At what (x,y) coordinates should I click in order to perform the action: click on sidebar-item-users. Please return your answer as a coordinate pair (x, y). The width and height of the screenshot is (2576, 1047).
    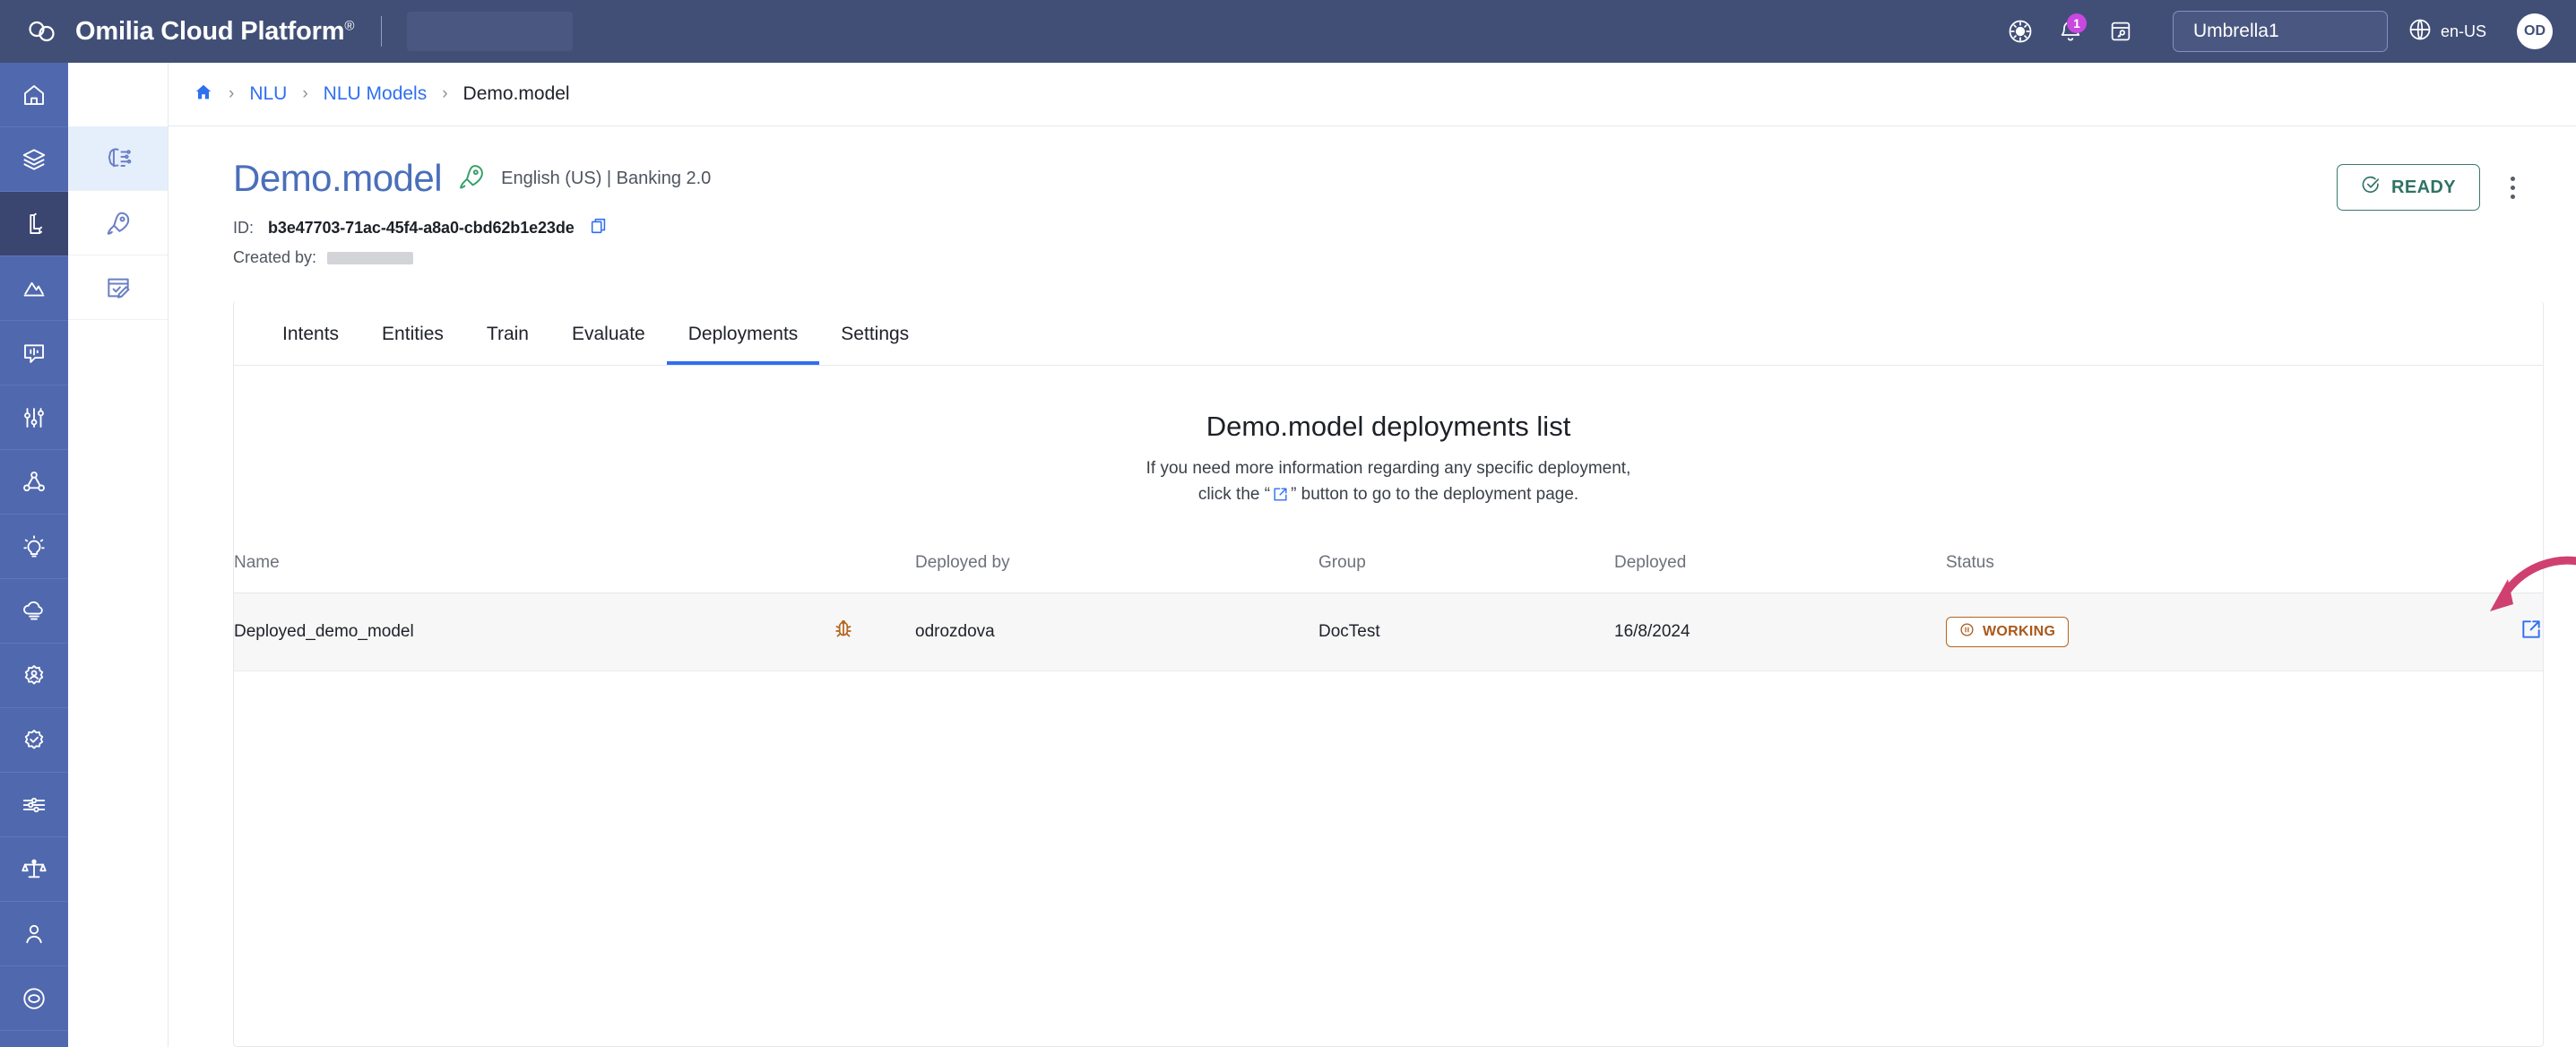
    Looking at the image, I should click on (34, 934).